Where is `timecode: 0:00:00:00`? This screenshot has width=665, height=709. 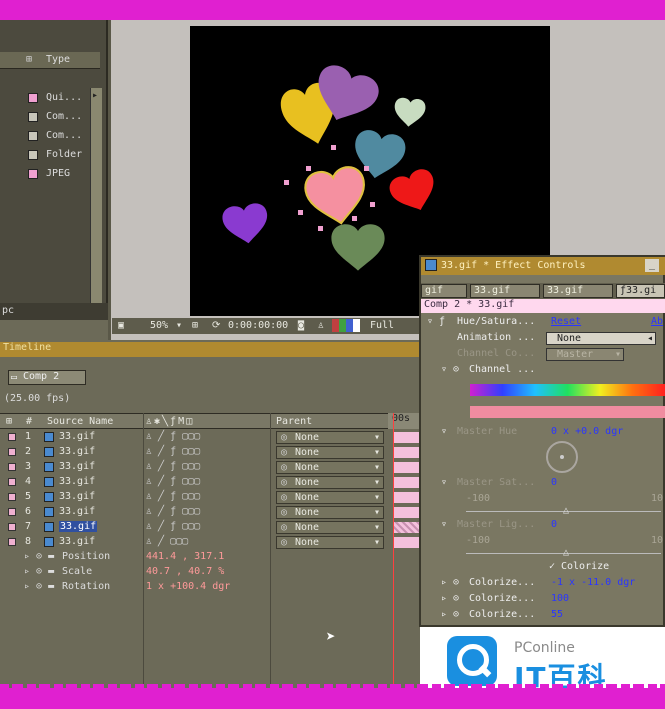
timecode: 0:00:00:00 is located at coordinates (258, 325).